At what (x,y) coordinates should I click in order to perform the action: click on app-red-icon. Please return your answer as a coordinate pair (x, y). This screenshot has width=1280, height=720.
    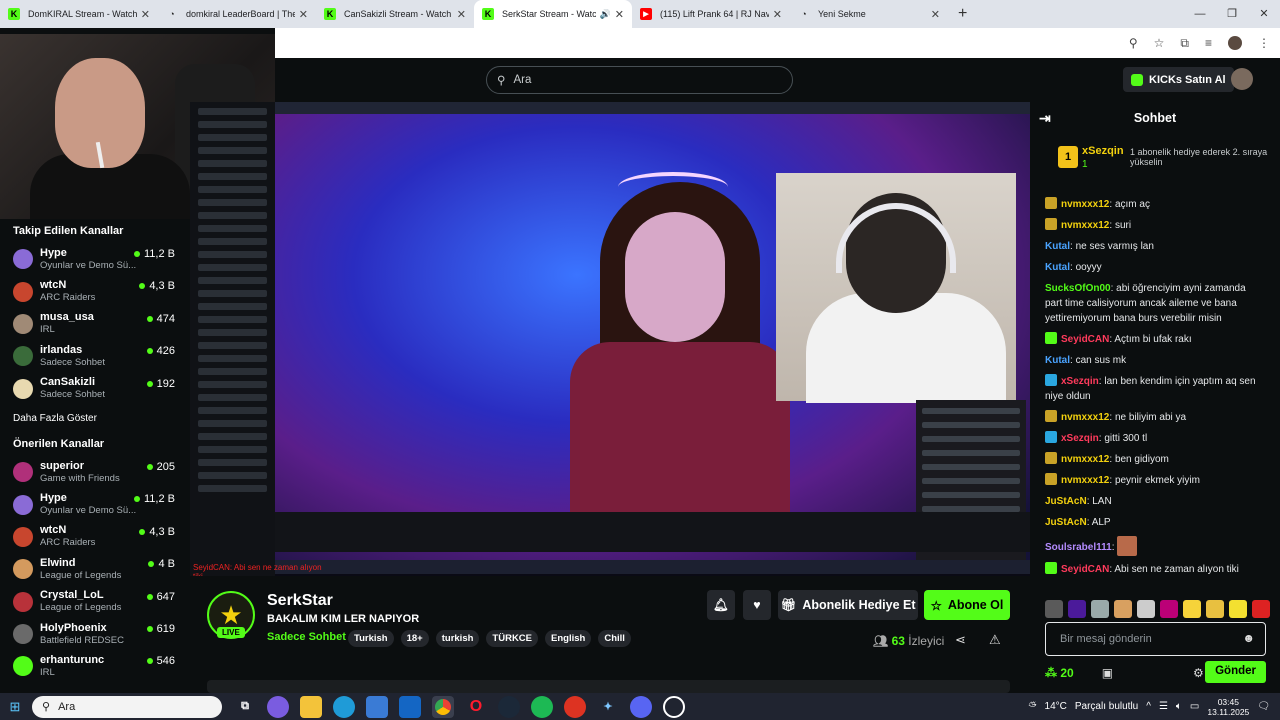
    Looking at the image, I should click on (575, 706).